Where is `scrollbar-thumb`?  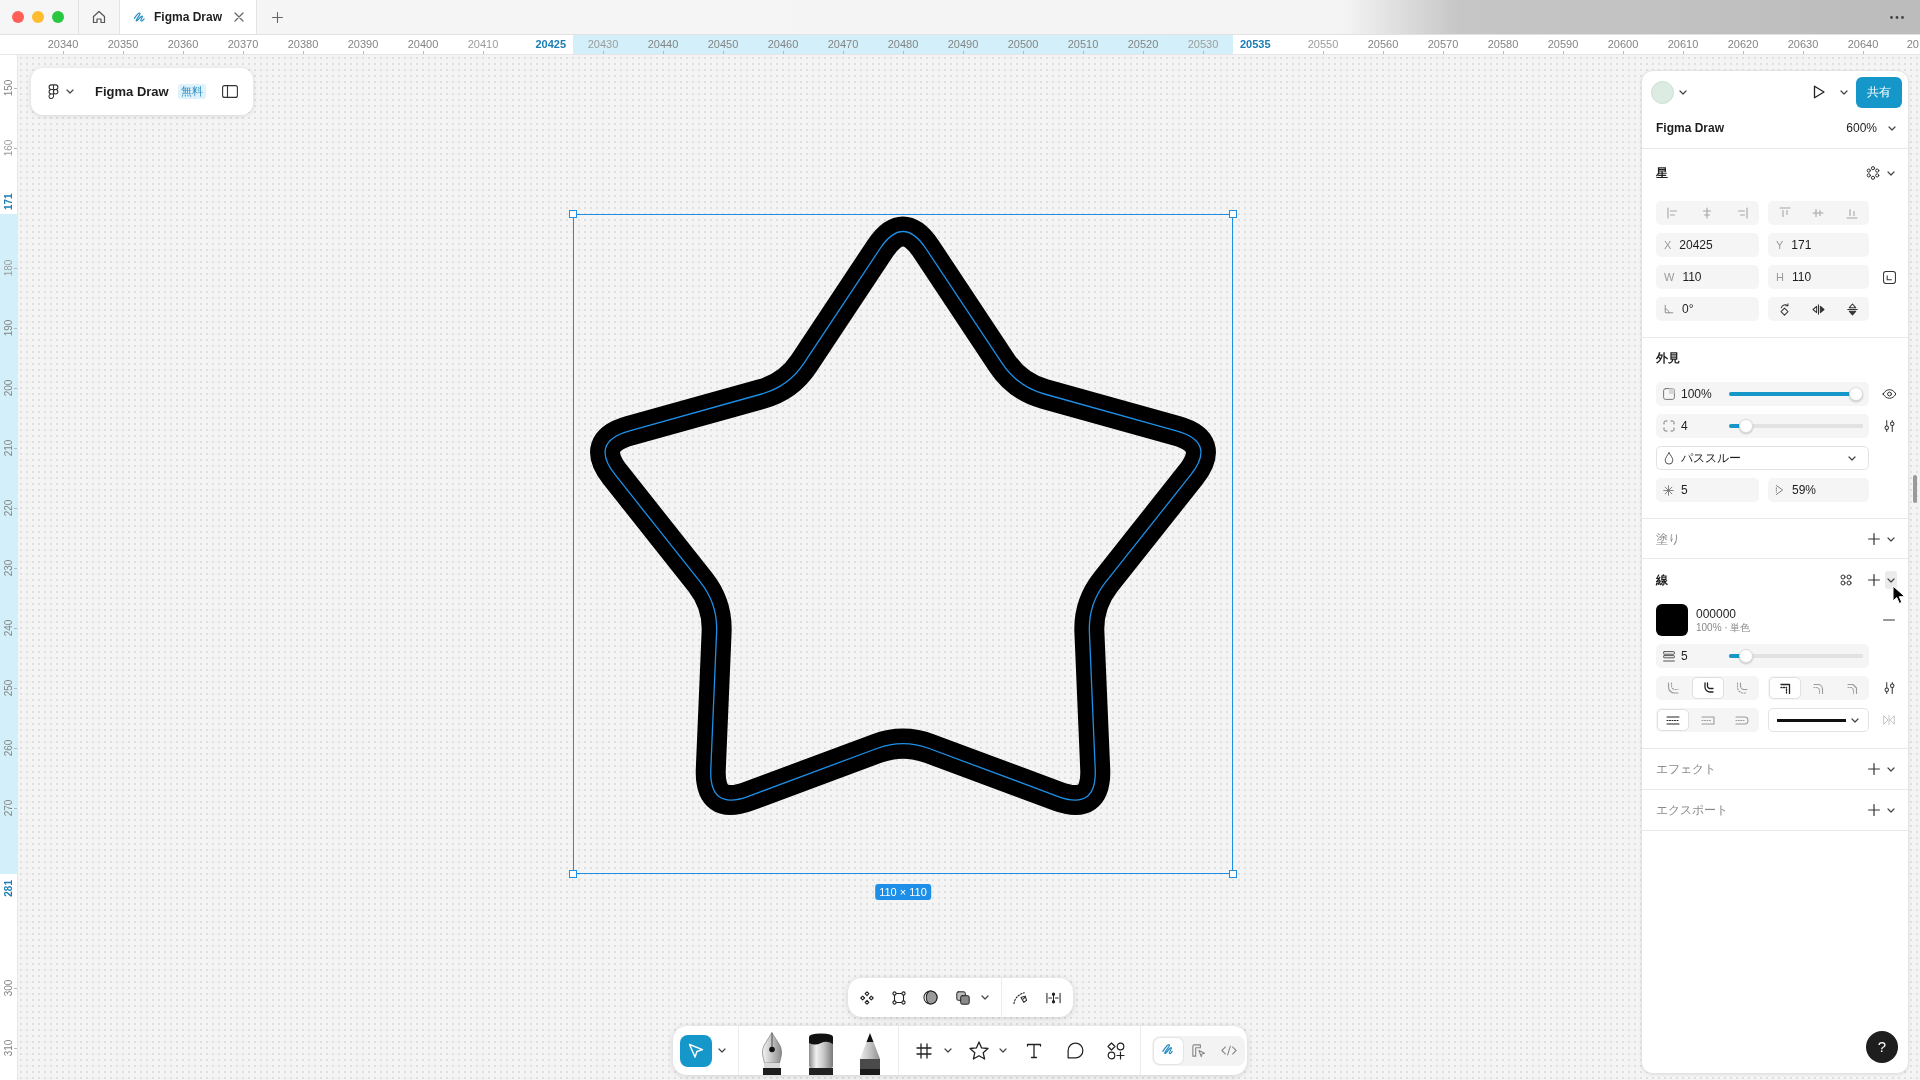 scrollbar-thumb is located at coordinates (1915, 489).